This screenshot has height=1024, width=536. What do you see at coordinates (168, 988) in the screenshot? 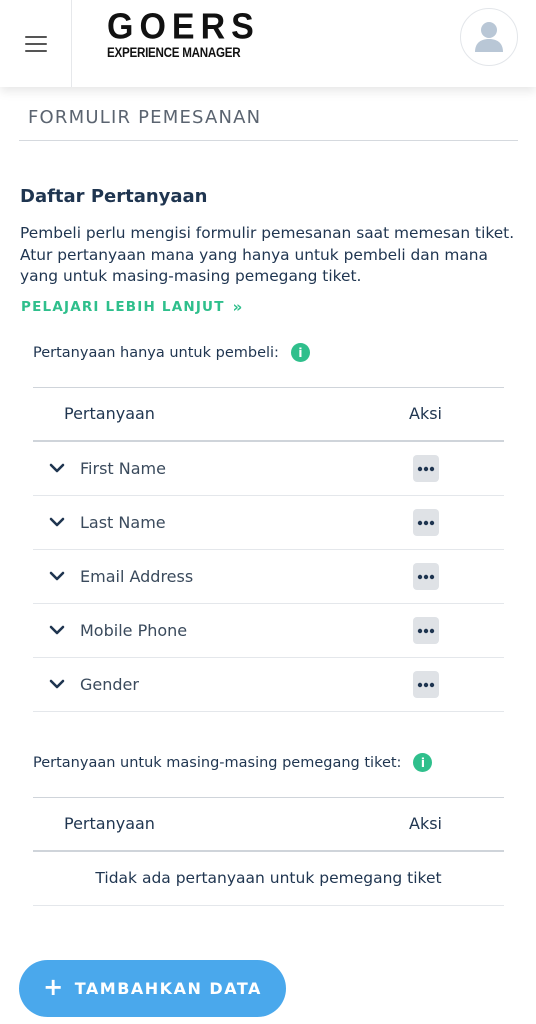
I see `add-data-label: TAMBAHKAN DATA` at bounding box center [168, 988].